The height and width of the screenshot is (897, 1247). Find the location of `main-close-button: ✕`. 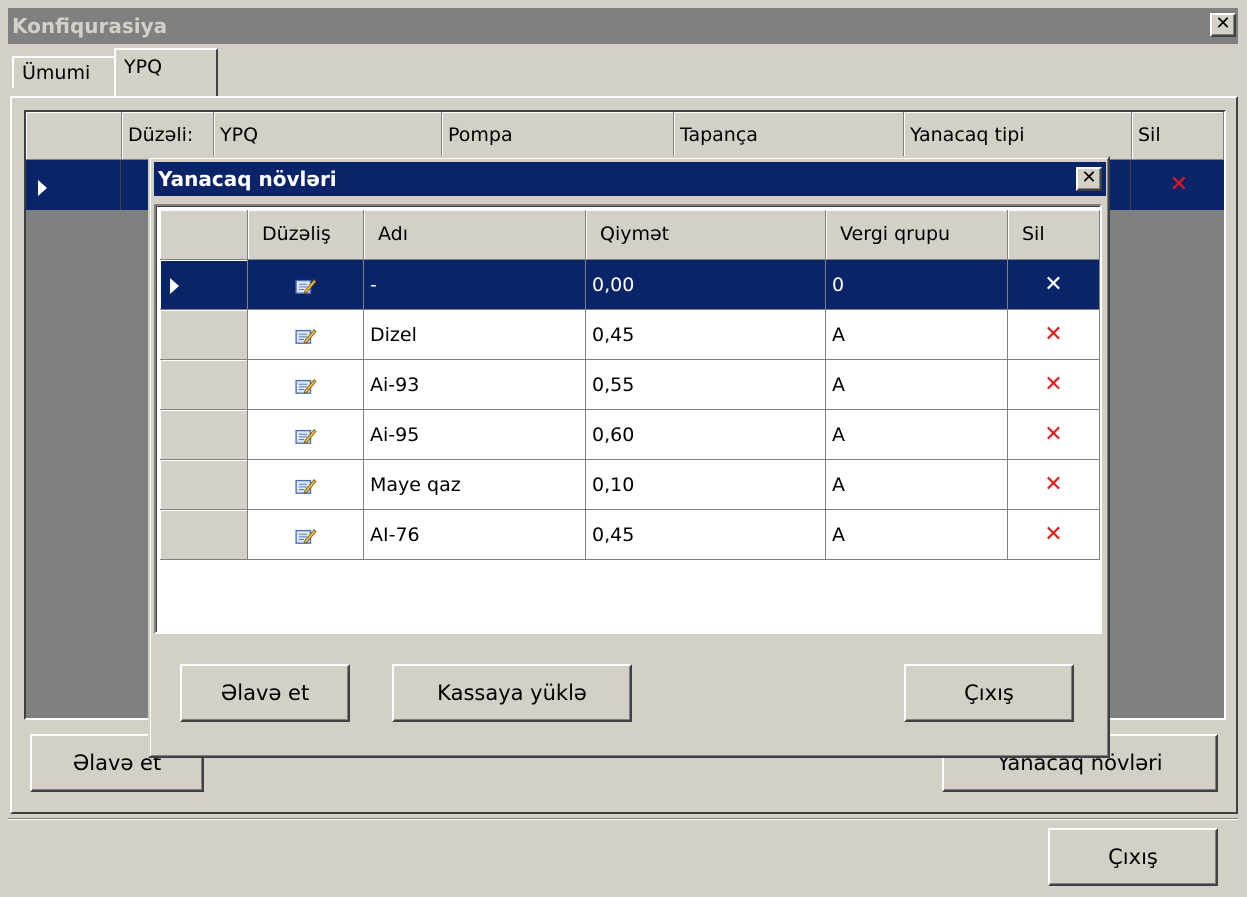

main-close-button: ✕ is located at coordinates (1223, 25).